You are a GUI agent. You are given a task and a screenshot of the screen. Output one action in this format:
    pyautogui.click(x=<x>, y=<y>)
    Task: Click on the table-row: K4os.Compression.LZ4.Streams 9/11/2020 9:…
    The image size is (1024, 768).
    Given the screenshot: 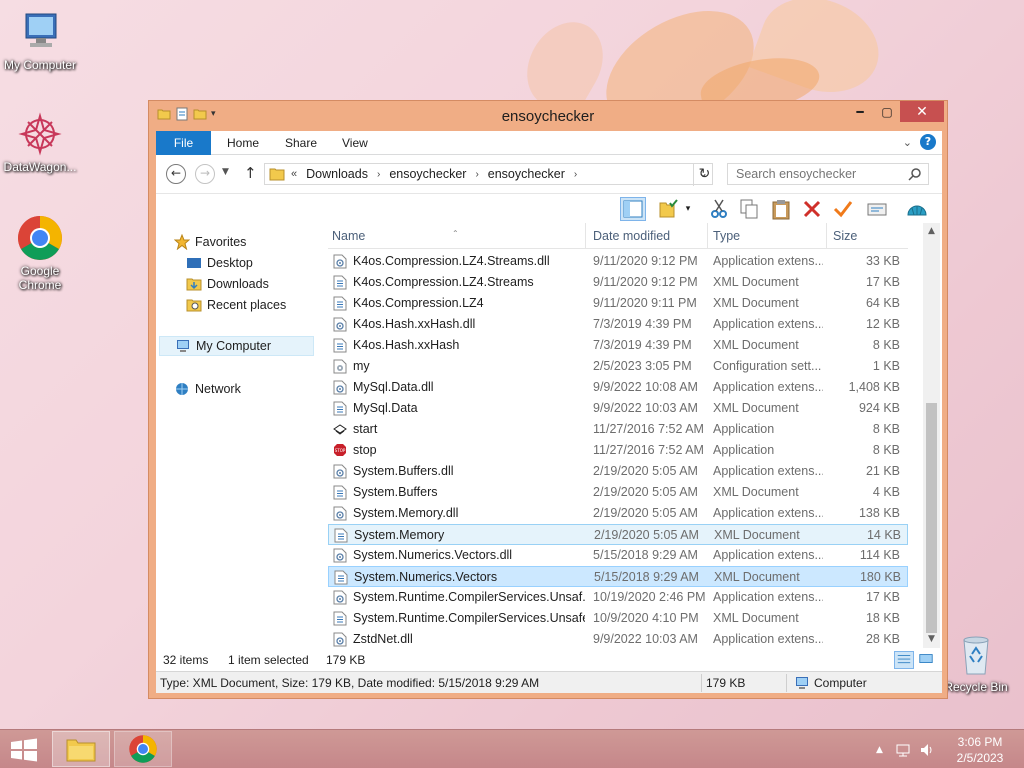 What is the action you would take?
    pyautogui.click(x=618, y=282)
    